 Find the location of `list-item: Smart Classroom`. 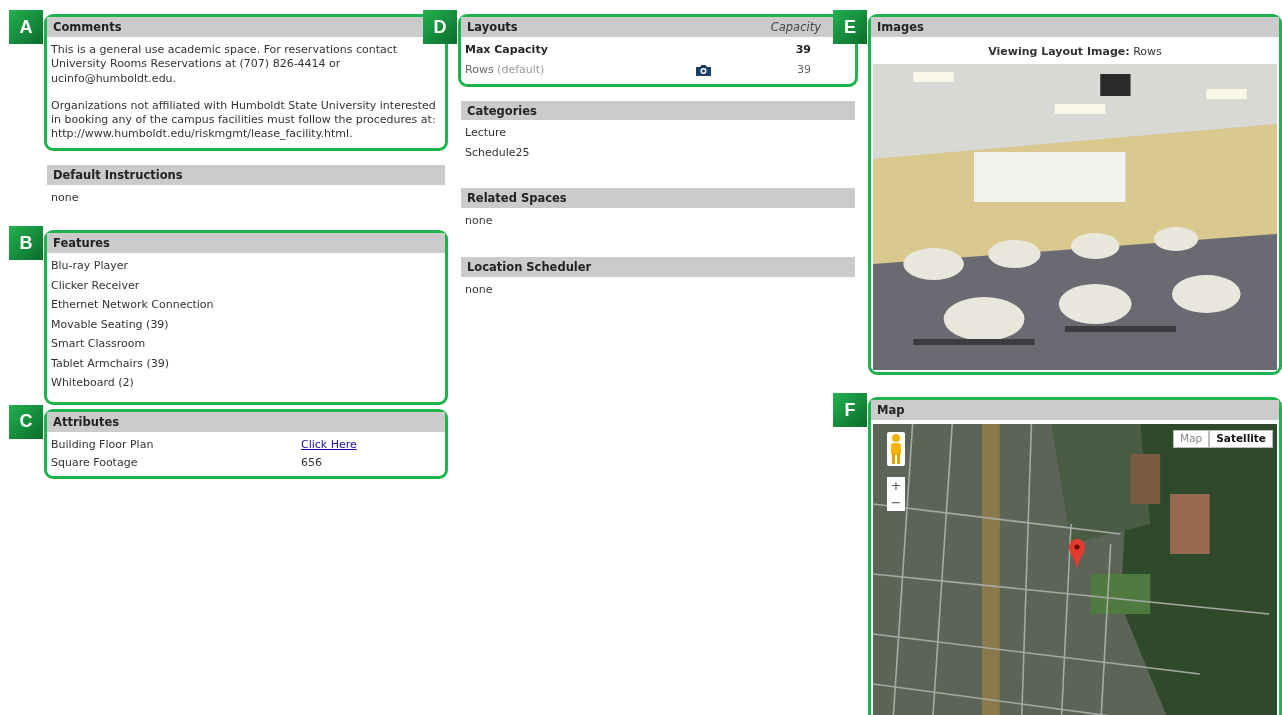

list-item: Smart Classroom is located at coordinates (98, 344).